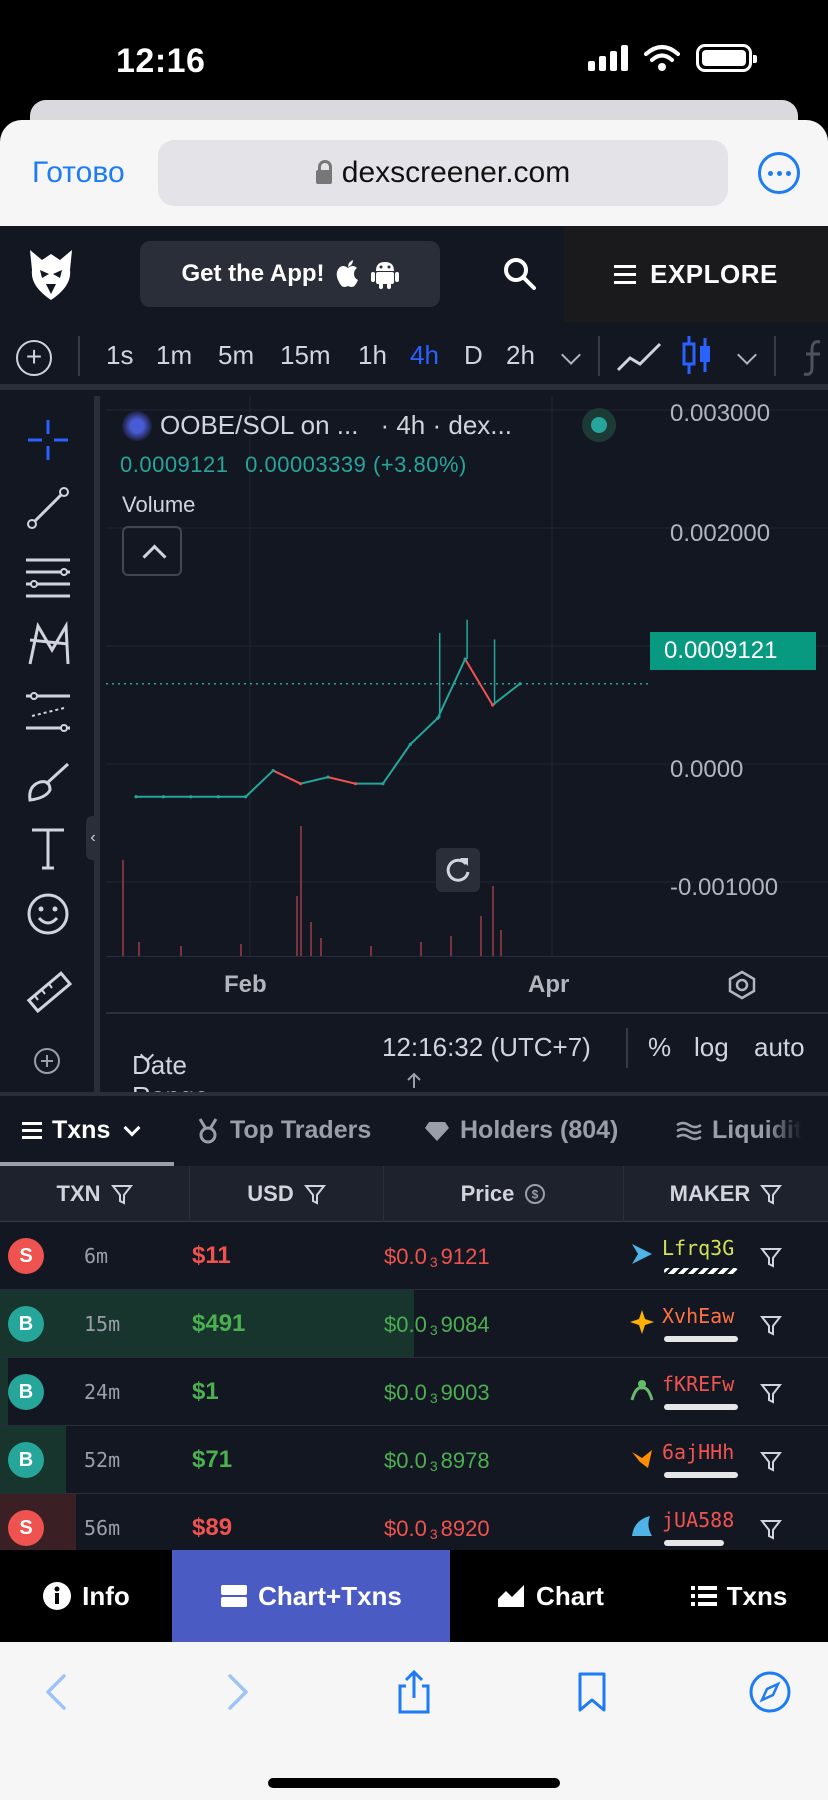  What do you see at coordinates (152, 551) in the screenshot?
I see `collapse-legend-button` at bounding box center [152, 551].